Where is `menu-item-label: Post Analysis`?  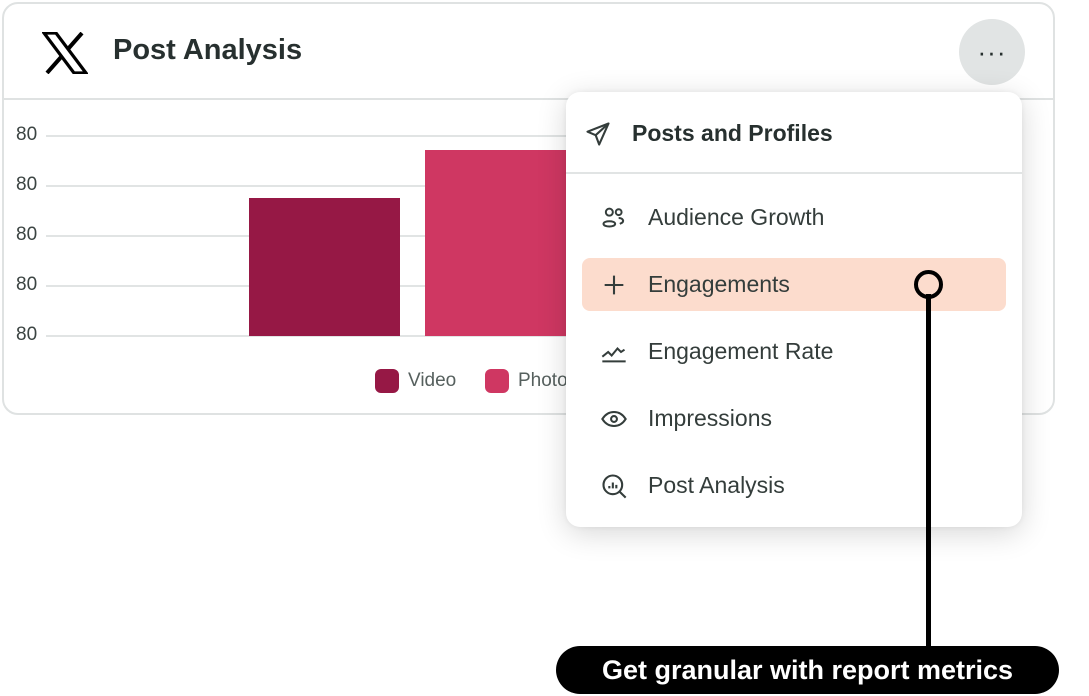 menu-item-label: Post Analysis is located at coordinates (716, 485).